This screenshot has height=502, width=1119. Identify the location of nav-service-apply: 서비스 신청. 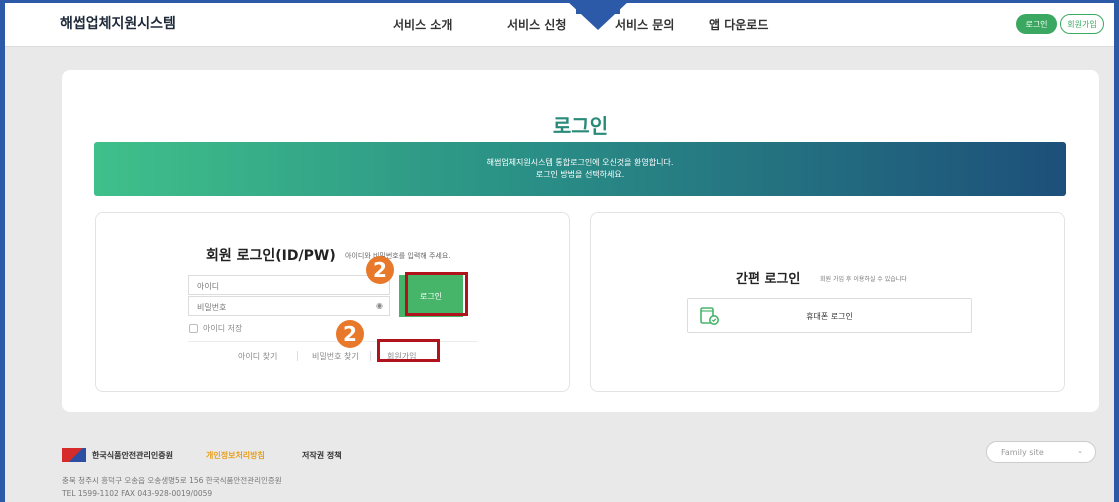
(536, 24).